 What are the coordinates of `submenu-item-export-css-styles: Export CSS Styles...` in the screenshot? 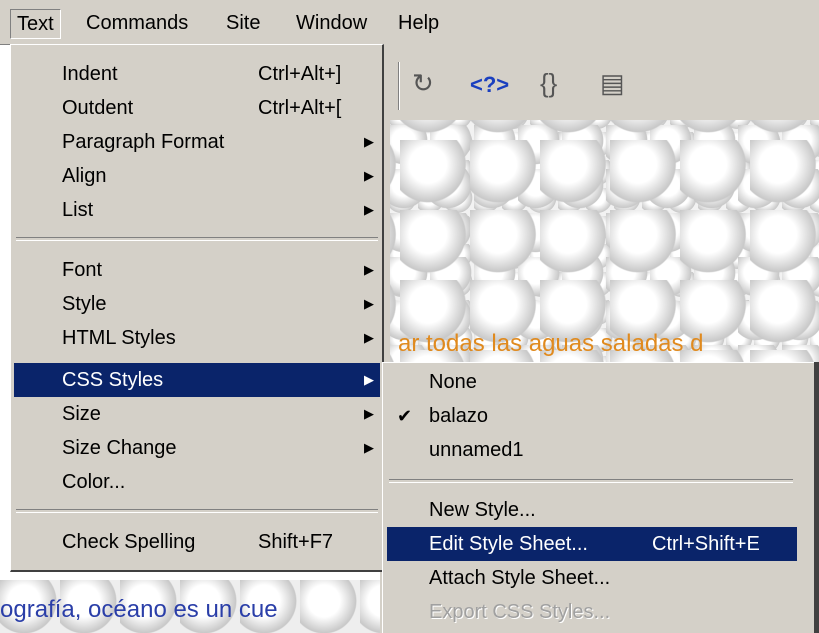 It's located at (592, 612).